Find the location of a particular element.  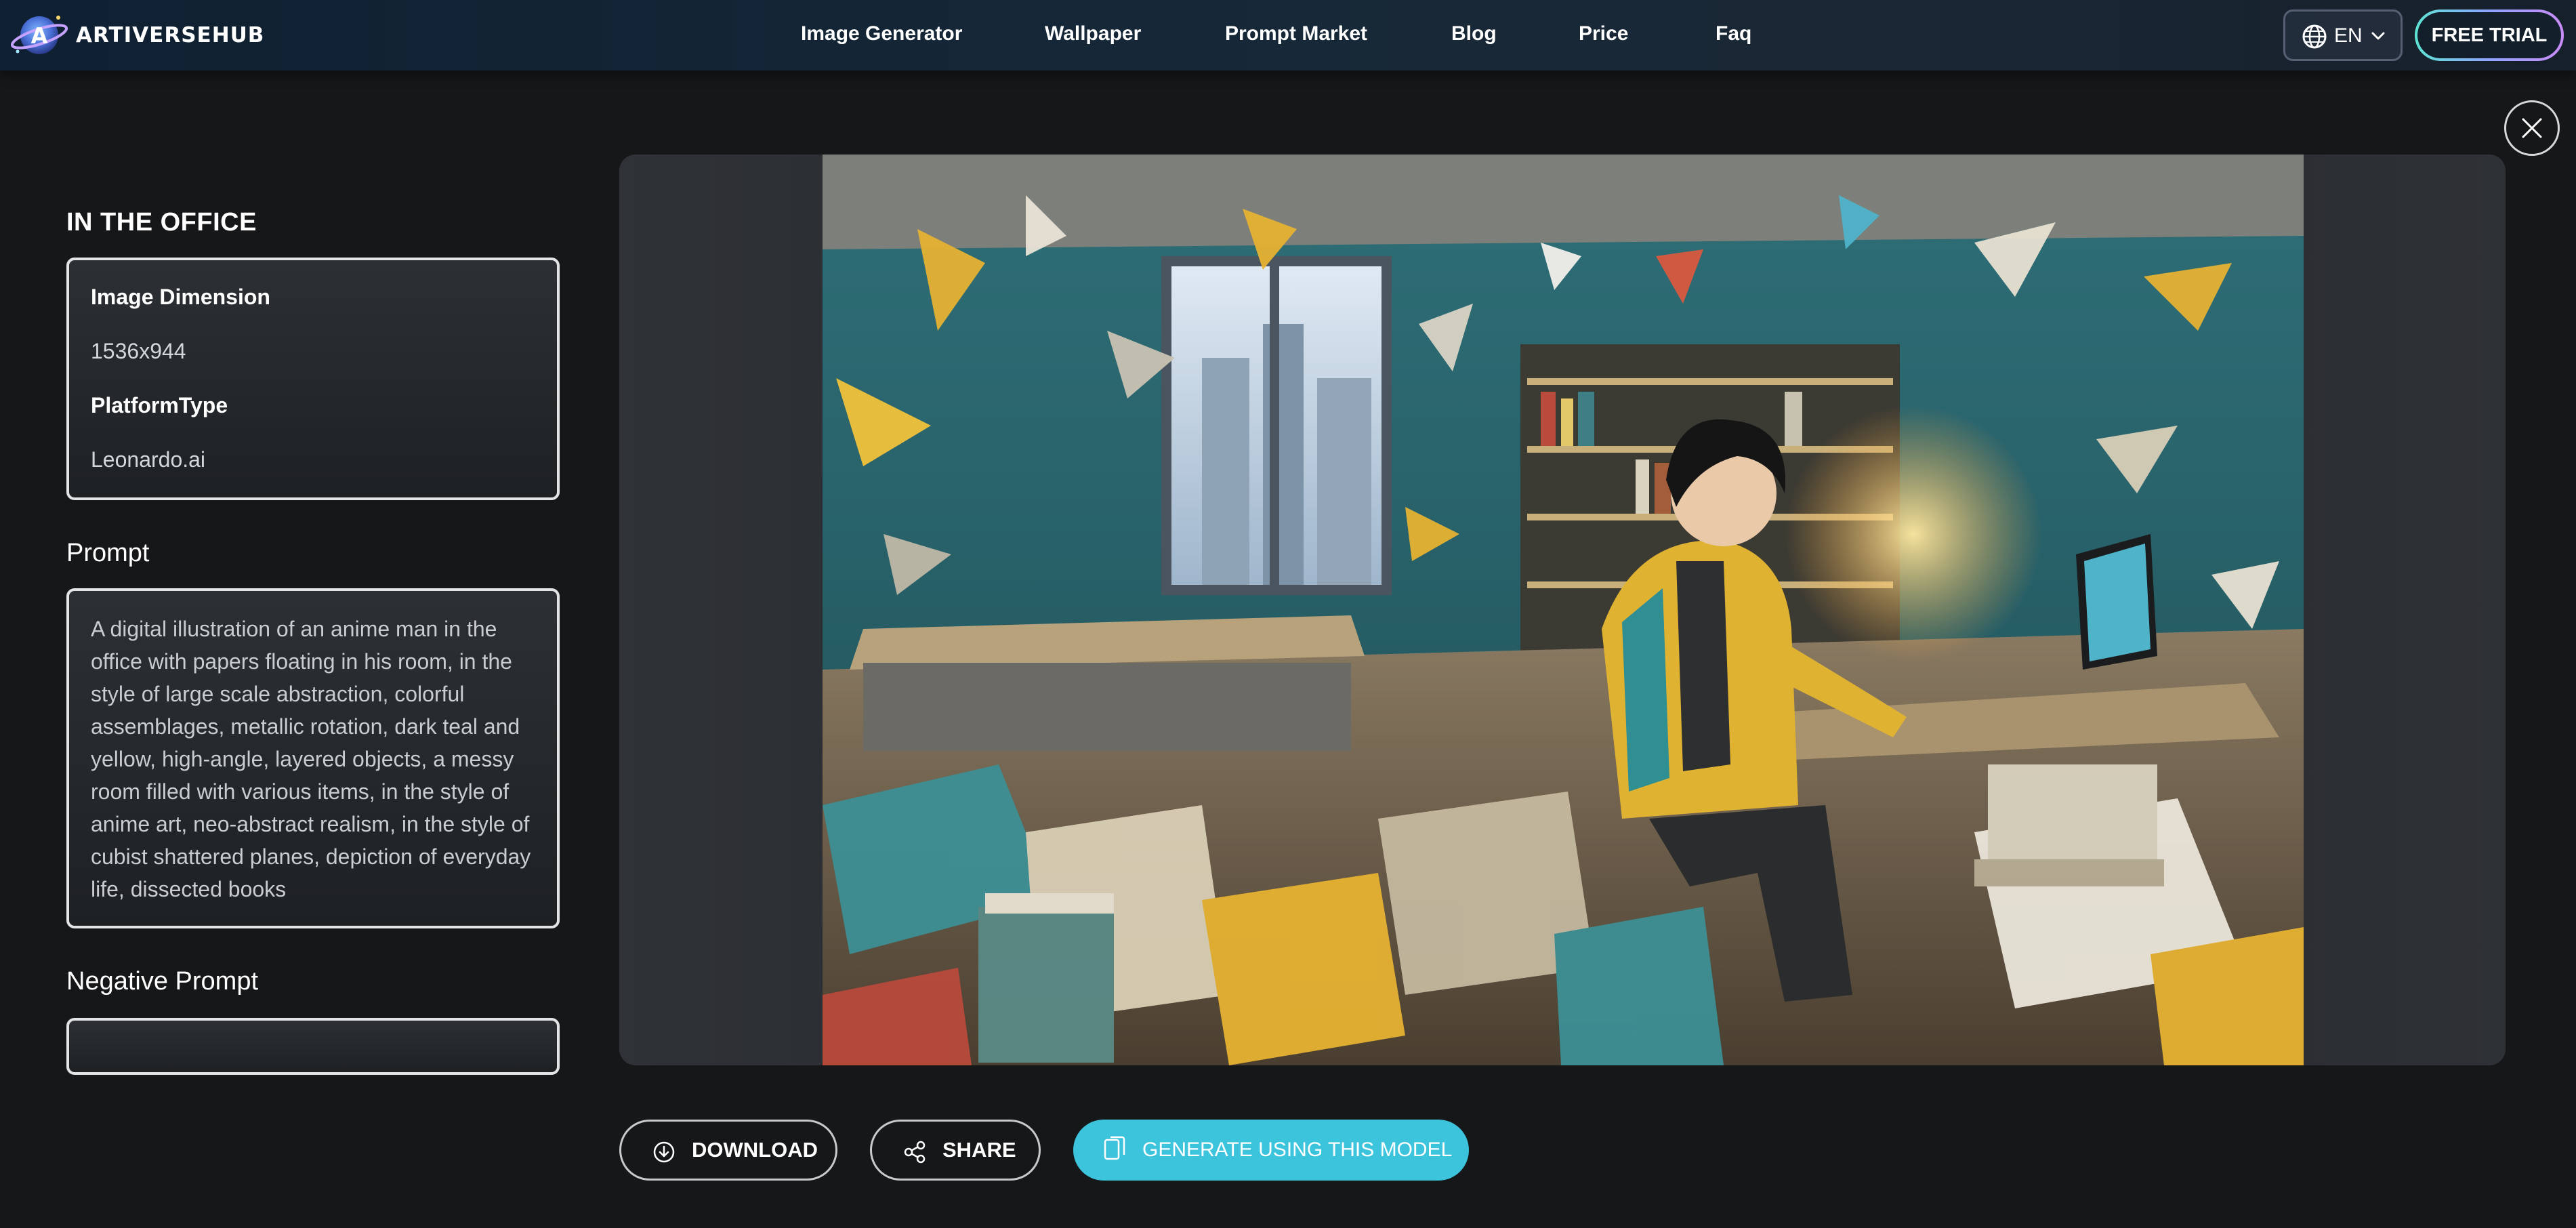

platform-value: Leonardo.ai is located at coordinates (148, 459).